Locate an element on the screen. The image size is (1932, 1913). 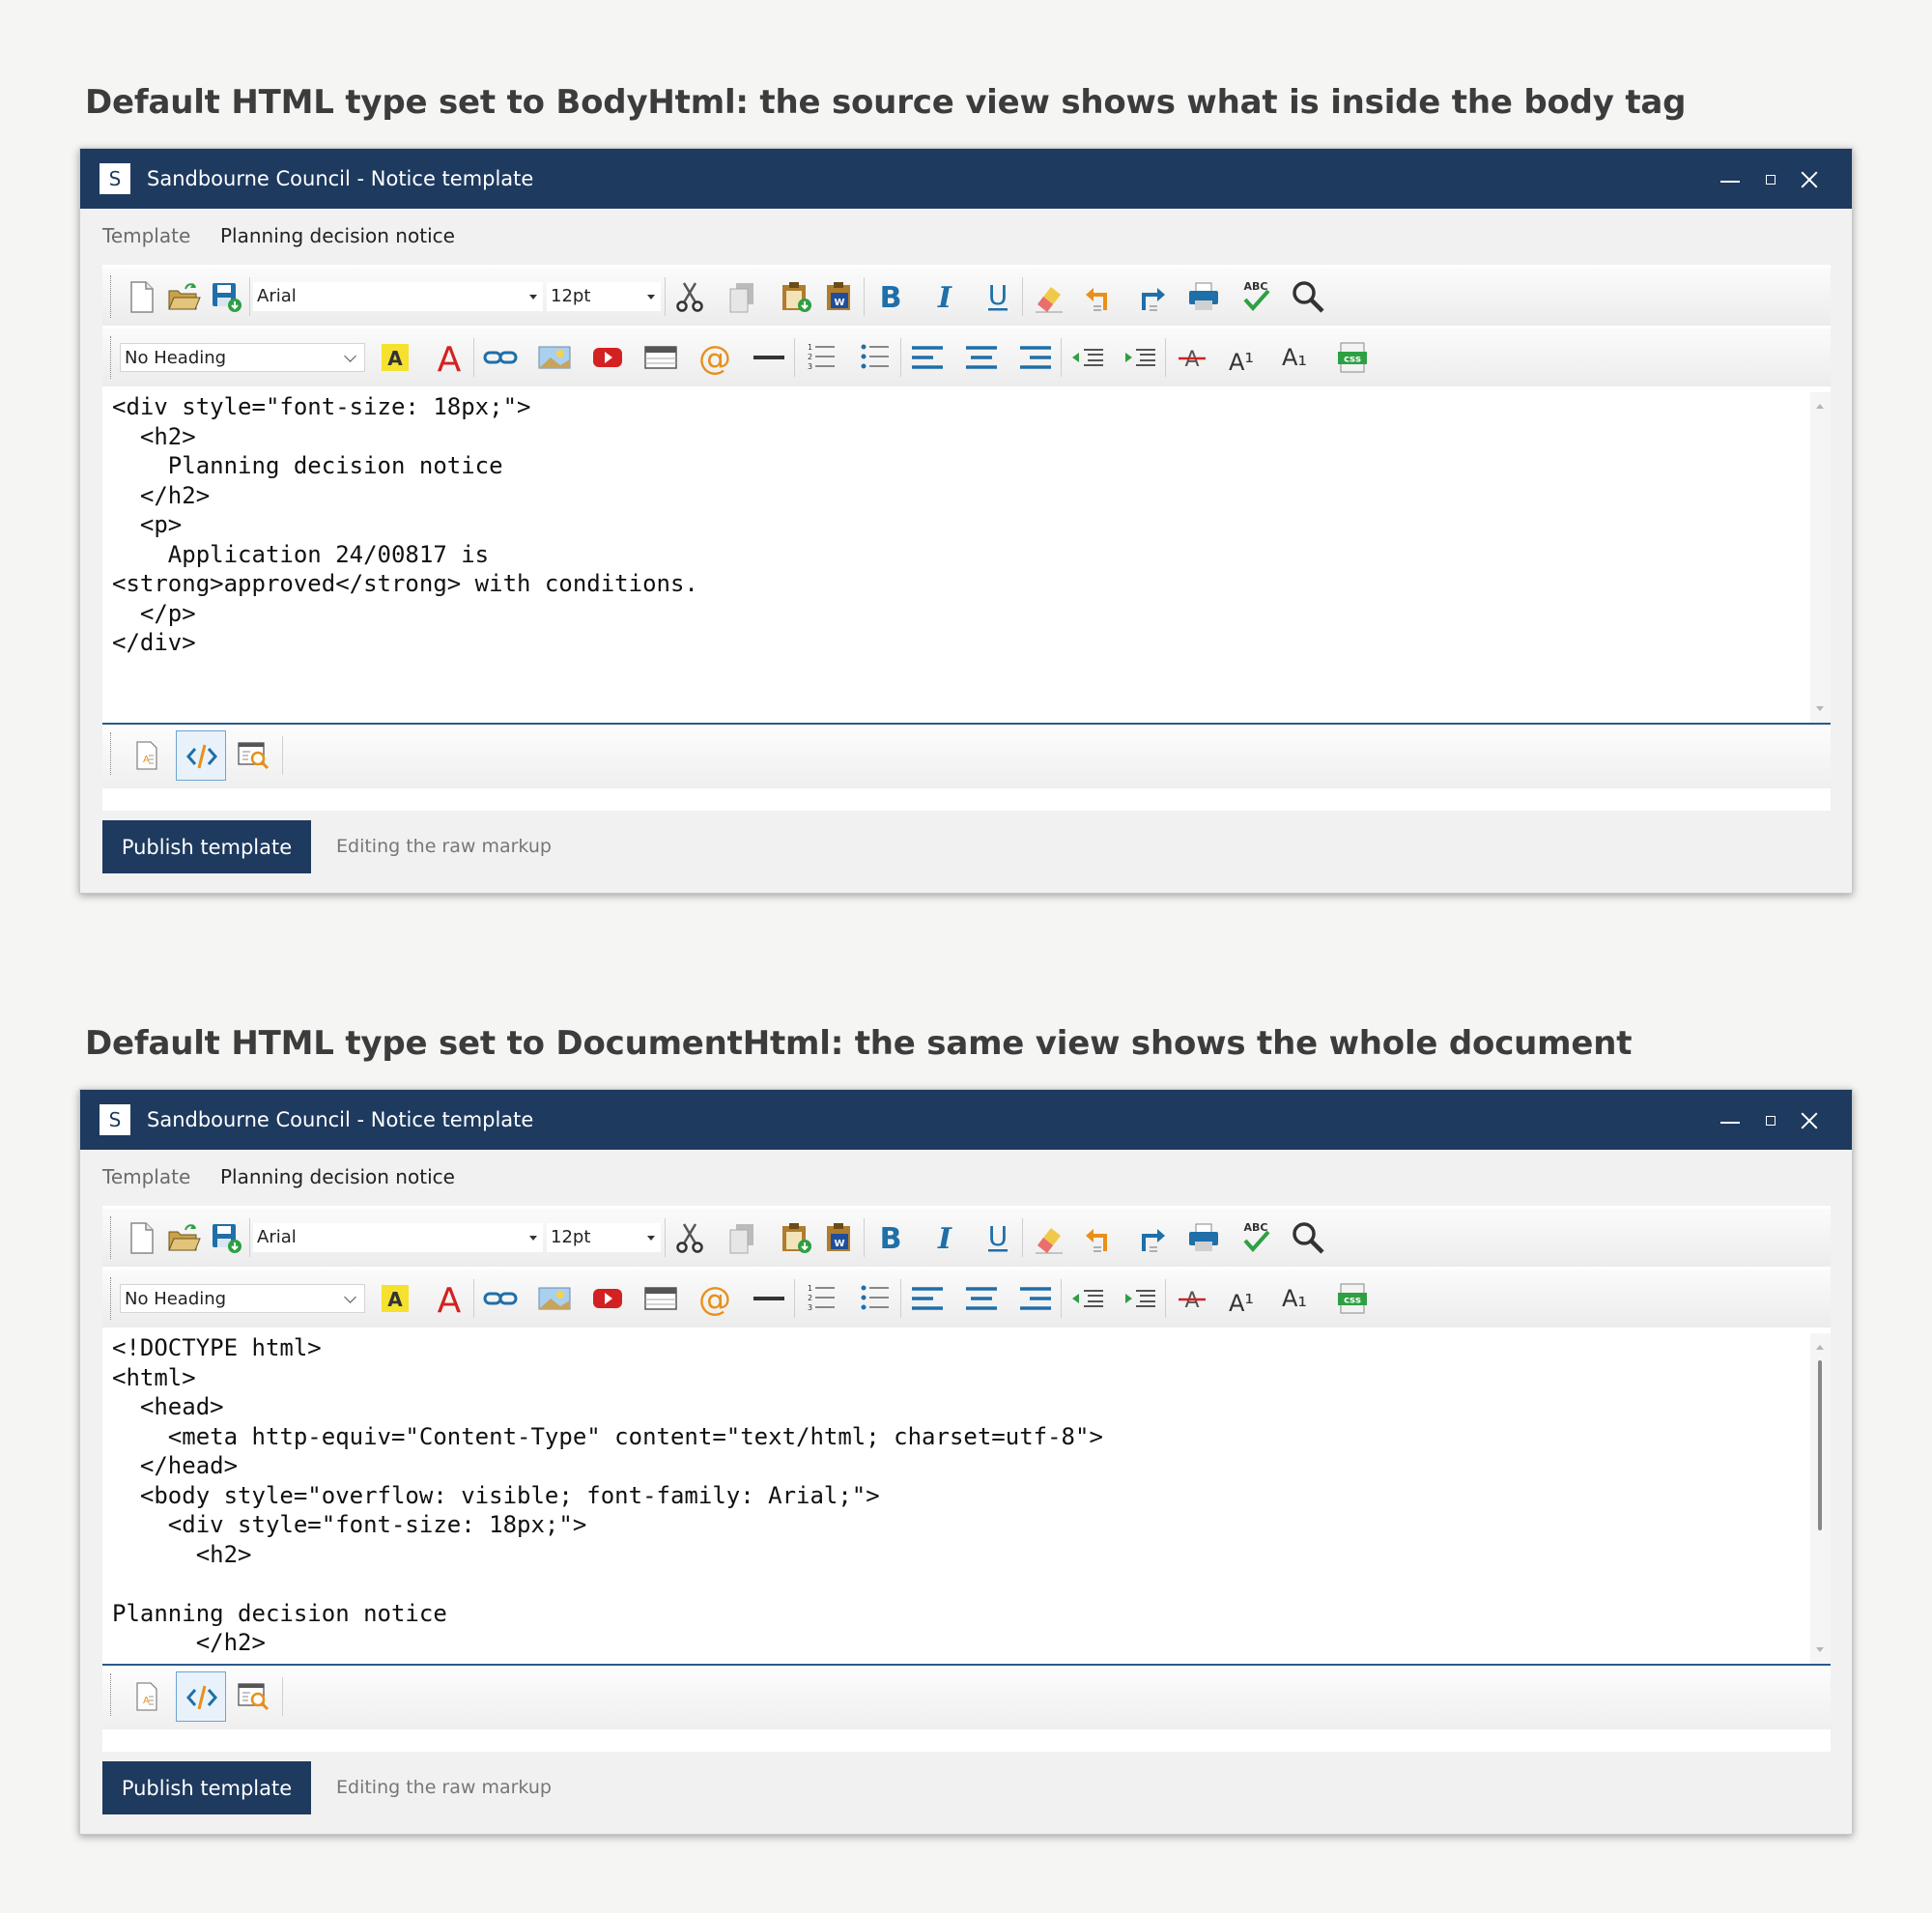
html-source-button is located at coordinates (201, 755).